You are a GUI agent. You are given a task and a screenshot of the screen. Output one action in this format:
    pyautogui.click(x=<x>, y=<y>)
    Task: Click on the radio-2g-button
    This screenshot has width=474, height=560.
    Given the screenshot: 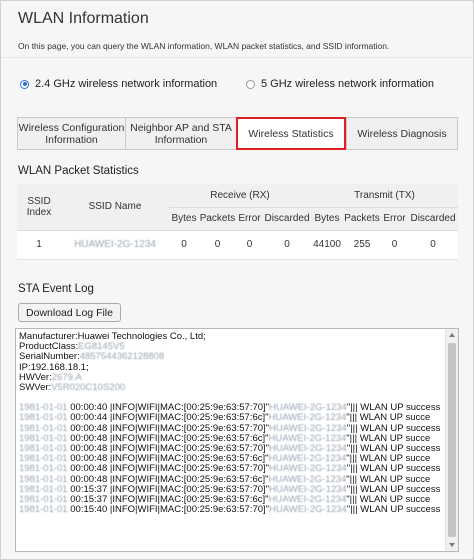 What is the action you would take?
    pyautogui.click(x=24, y=84)
    